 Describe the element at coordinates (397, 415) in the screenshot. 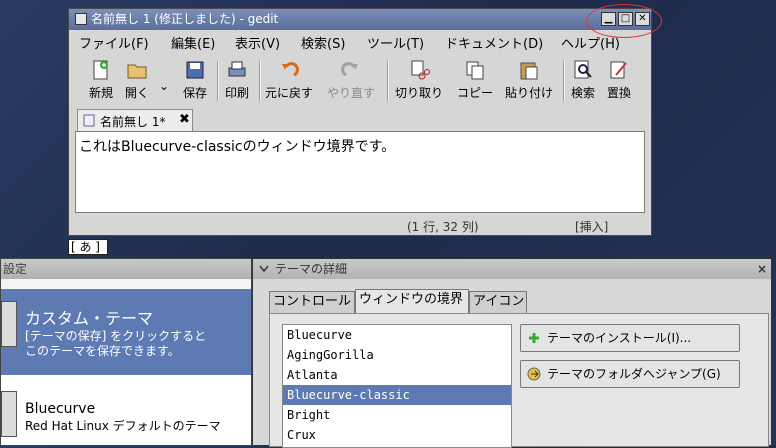

I see `list-item: Bright` at that location.